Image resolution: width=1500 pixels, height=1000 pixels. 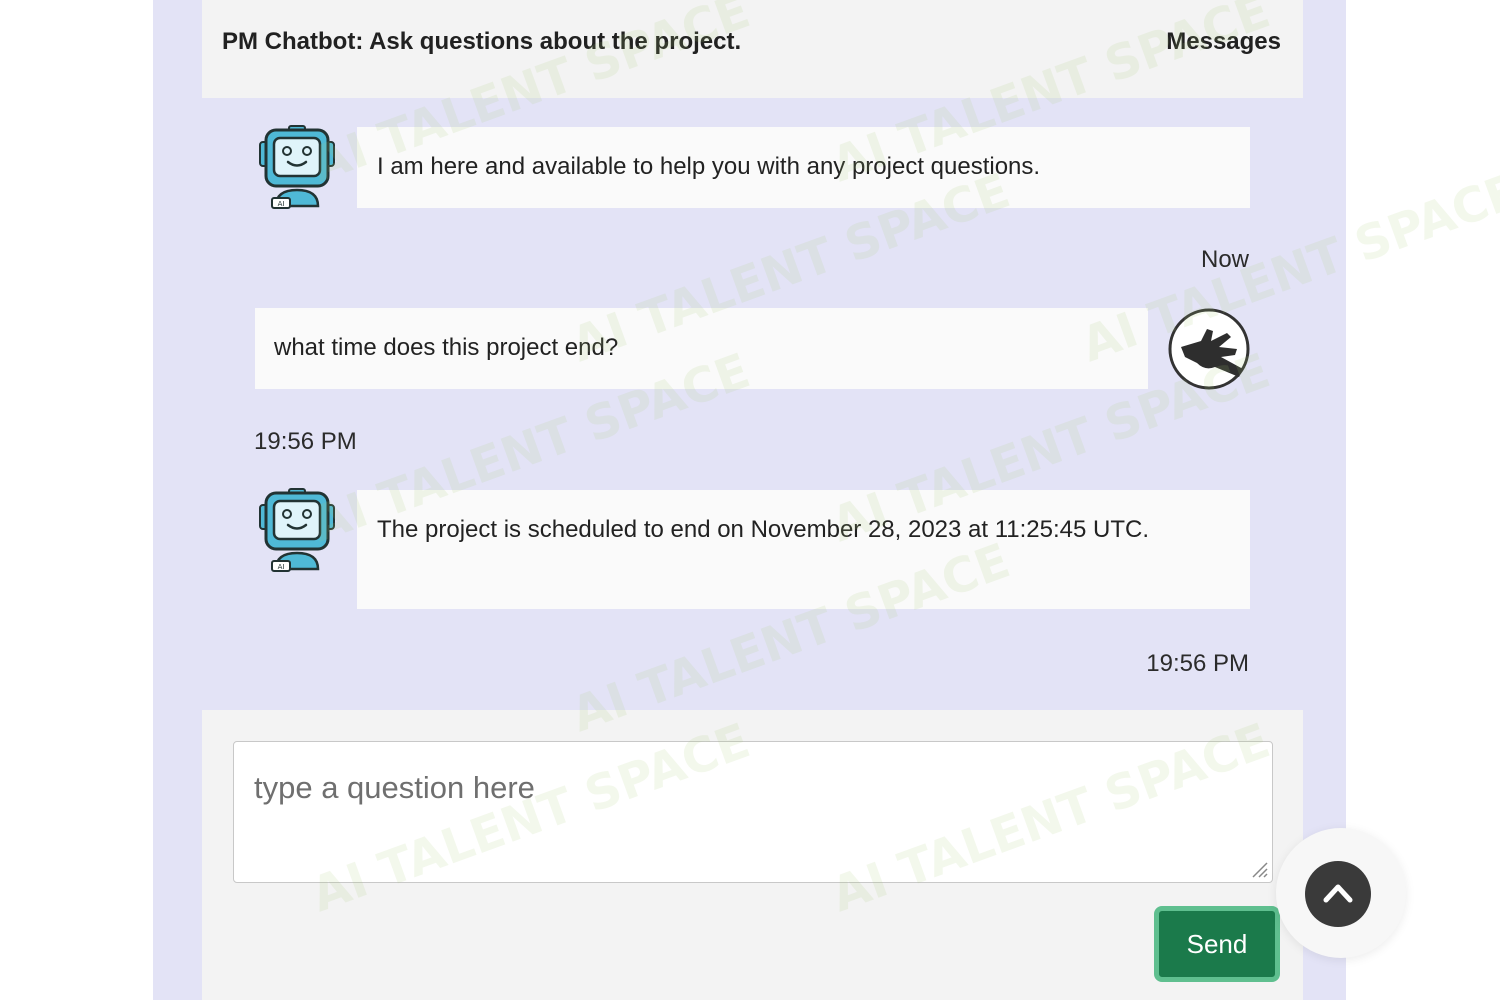 I want to click on user-message-bubble: what time does this project end?, so click(x=701, y=348).